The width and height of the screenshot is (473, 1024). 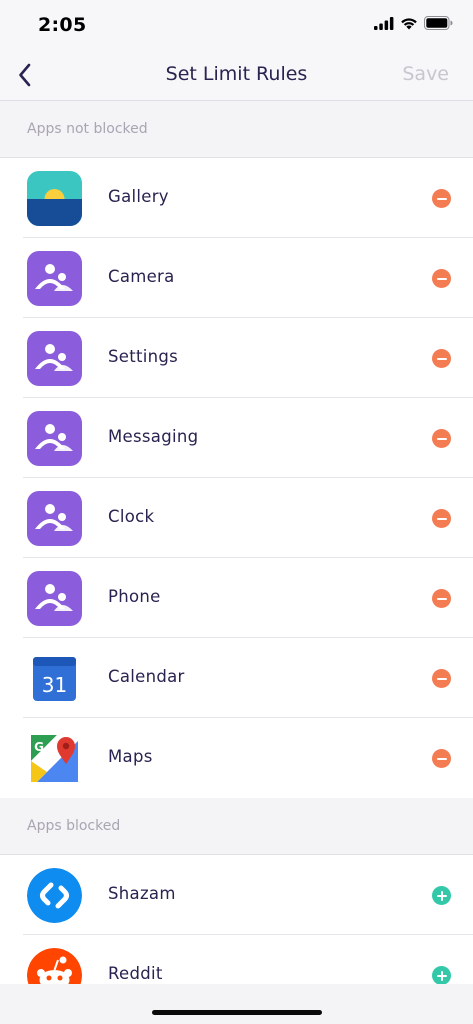 What do you see at coordinates (236, 438) in the screenshot?
I see `app-row-messaging: Messaging` at bounding box center [236, 438].